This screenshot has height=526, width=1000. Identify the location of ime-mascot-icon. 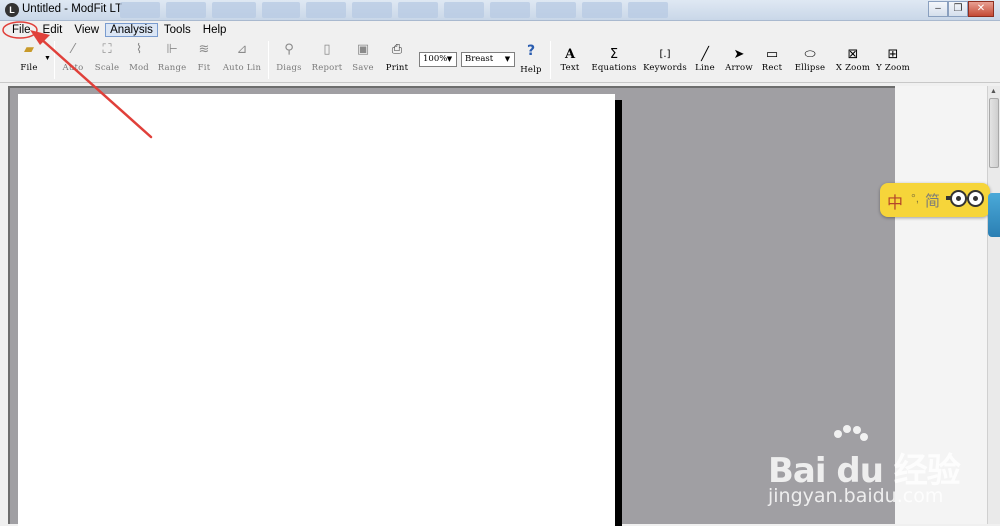
(967, 200).